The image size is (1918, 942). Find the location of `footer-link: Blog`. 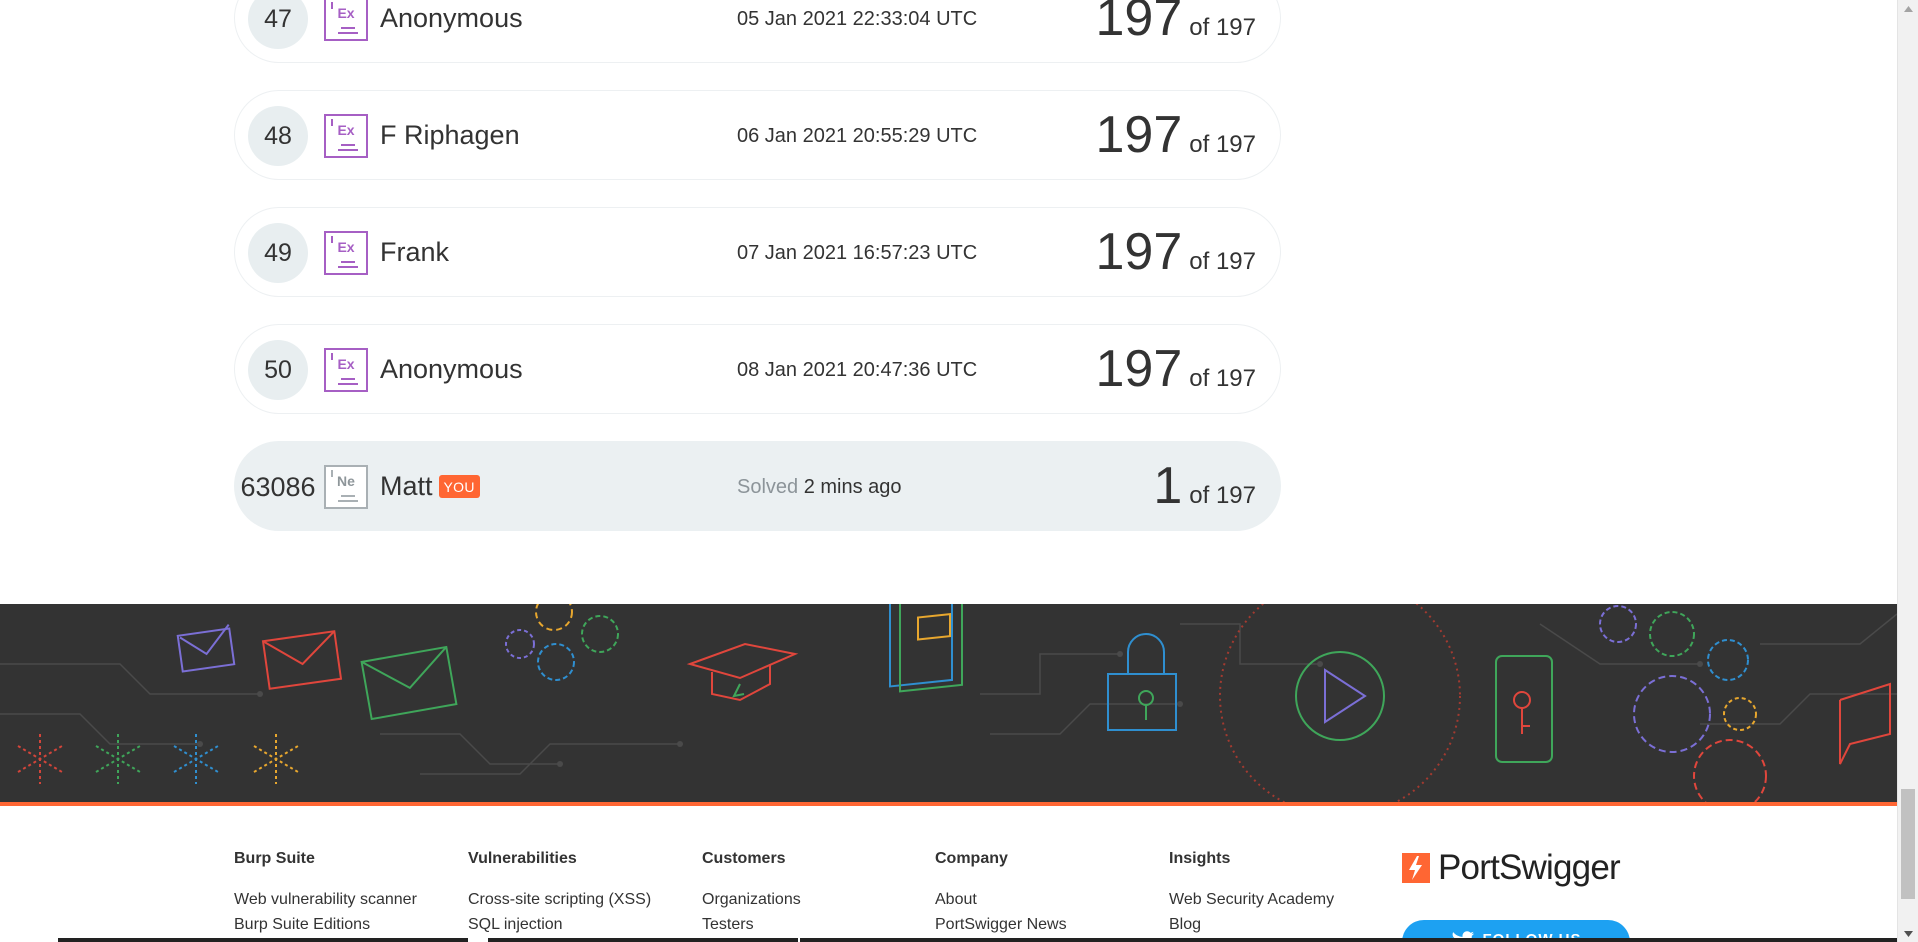

footer-link: Blog is located at coordinates (1251, 924).